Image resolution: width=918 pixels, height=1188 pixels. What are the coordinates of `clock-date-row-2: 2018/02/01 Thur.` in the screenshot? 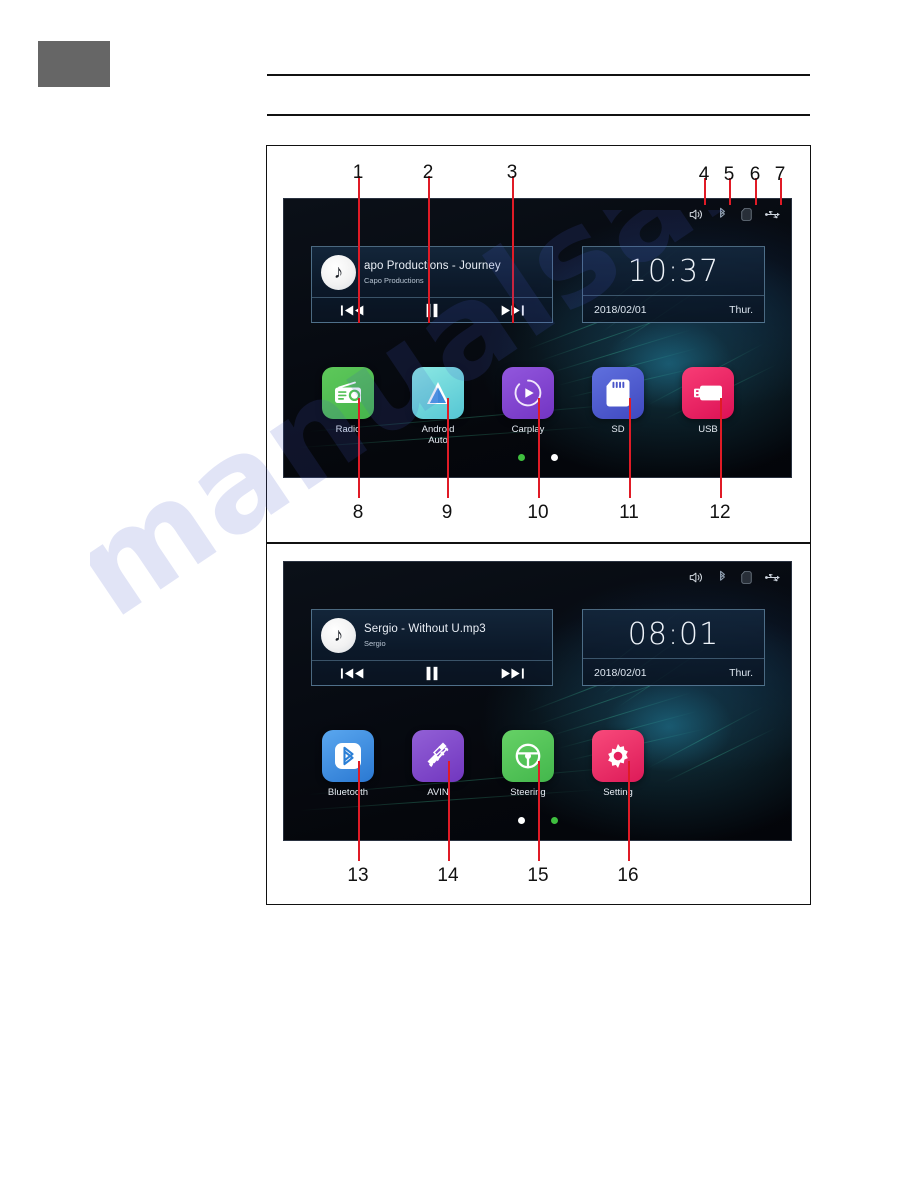 It's located at (673, 672).